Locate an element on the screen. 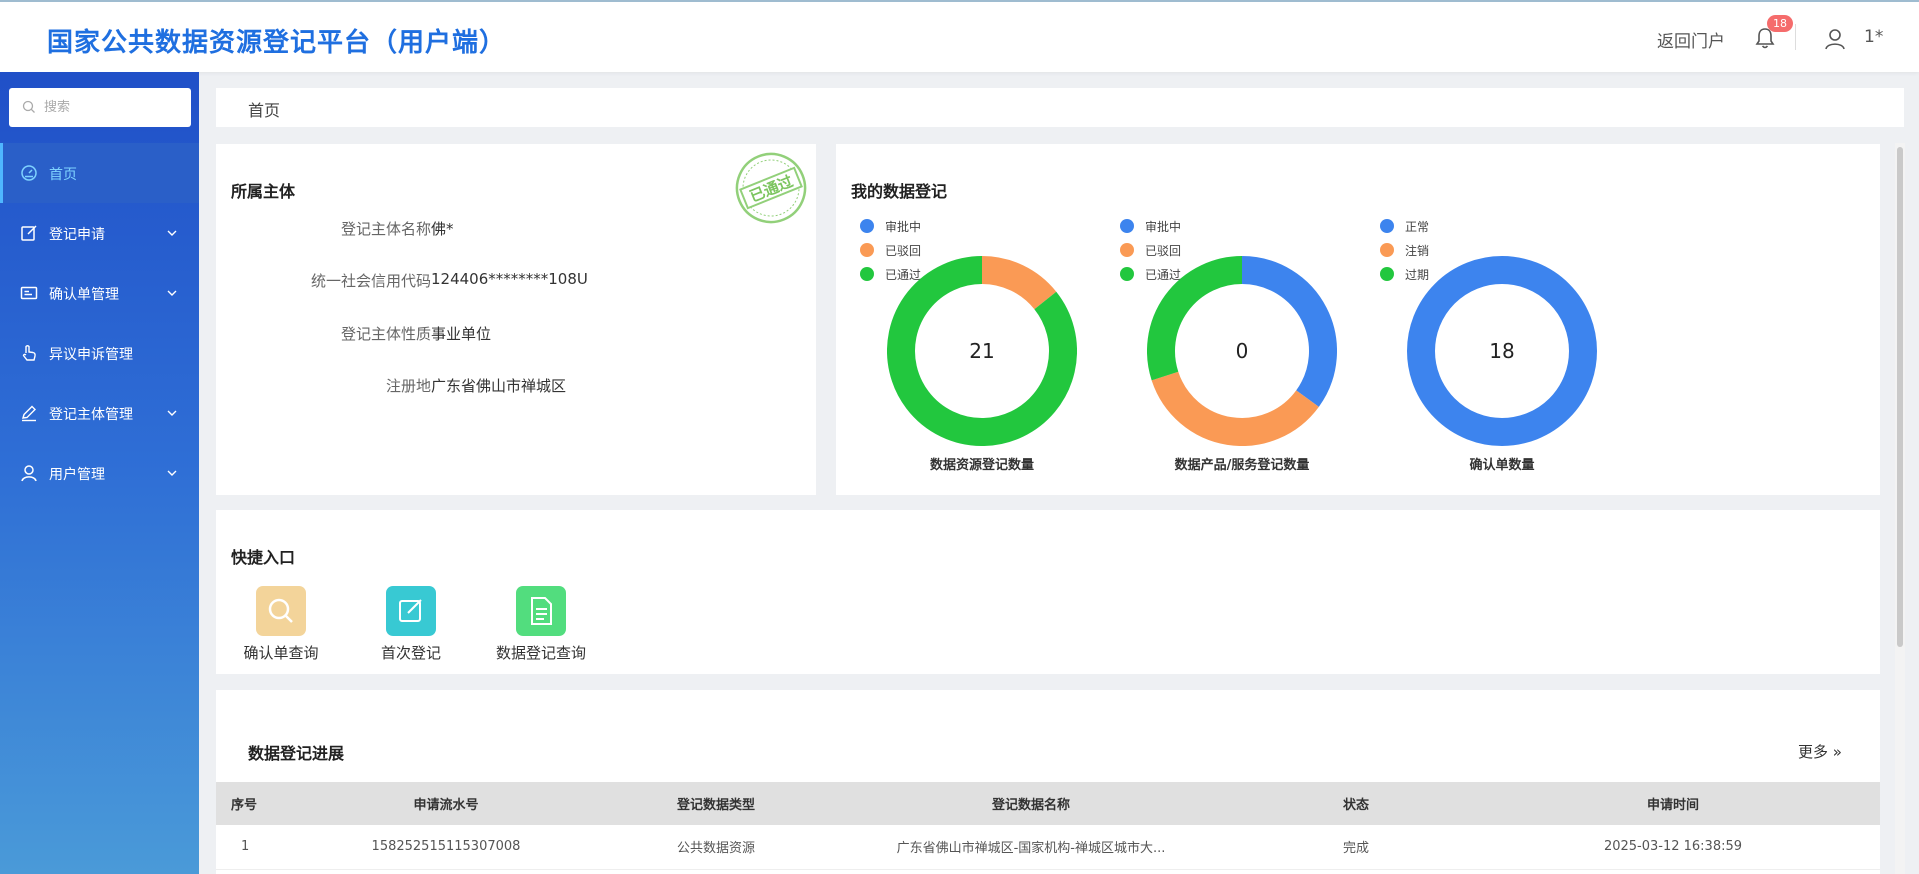 The width and height of the screenshot is (1919, 874). subject-card-title: 所属主体 is located at coordinates (263, 191).